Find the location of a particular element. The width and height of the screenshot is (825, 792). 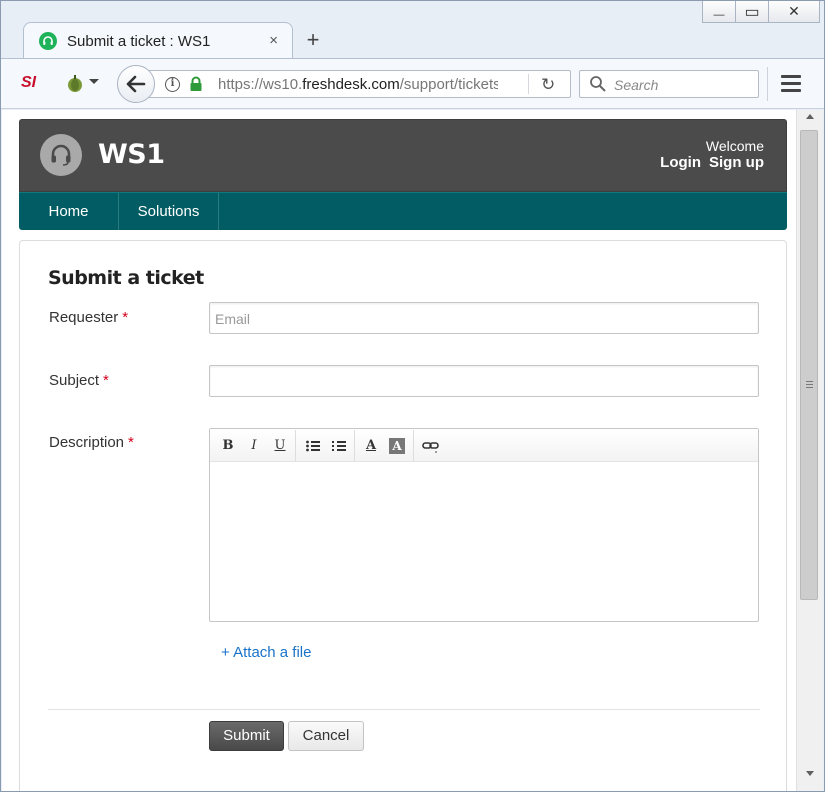

back-arrow-icon is located at coordinates (136, 84).